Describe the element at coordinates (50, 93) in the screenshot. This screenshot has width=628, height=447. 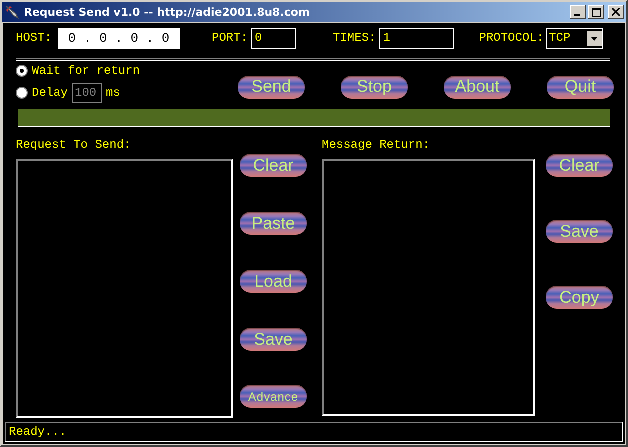
I see `option-label: Delay` at that location.